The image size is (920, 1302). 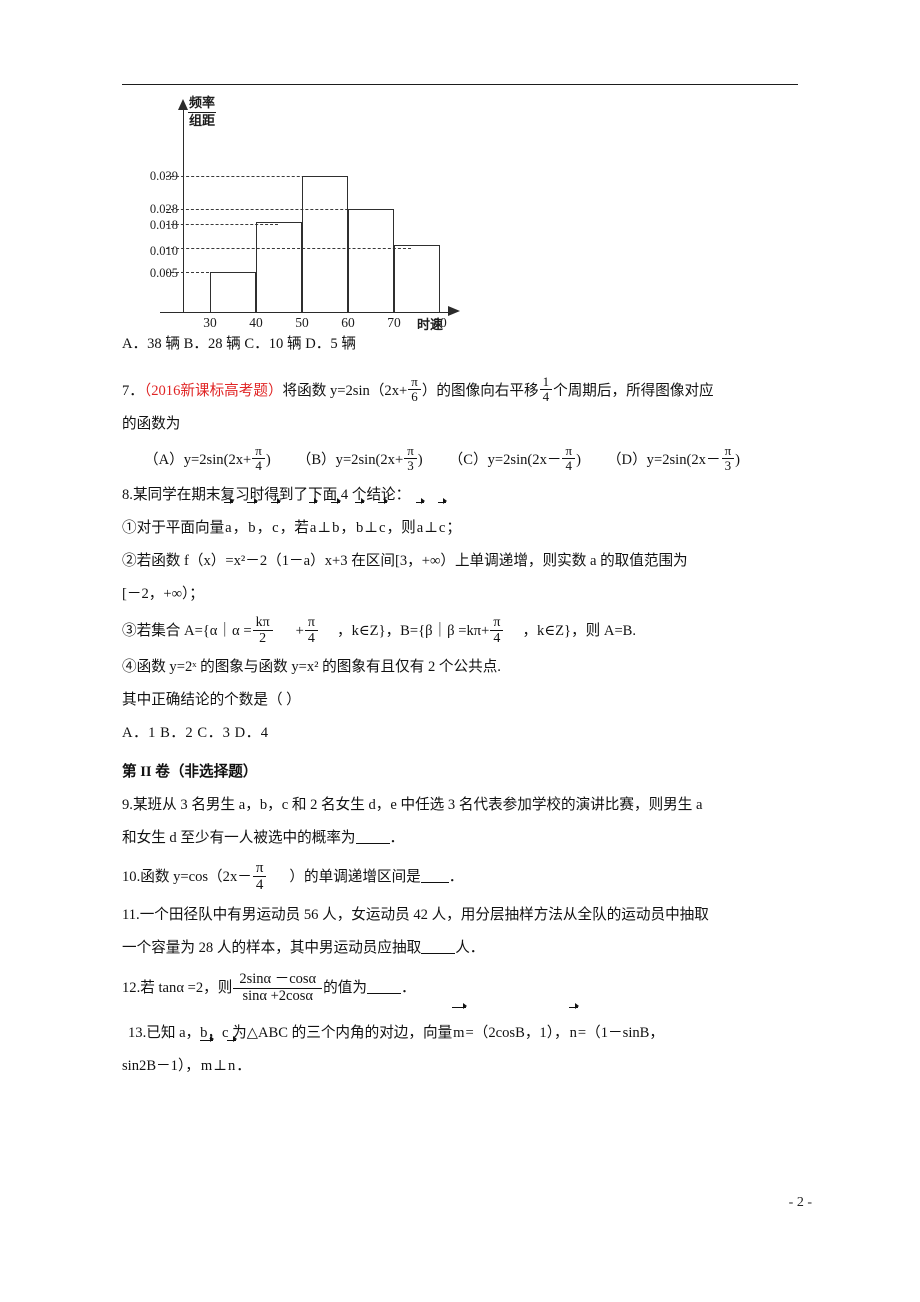 What do you see at coordinates (336, 521) in the screenshot?
I see `vector-b-2: b` at bounding box center [336, 521].